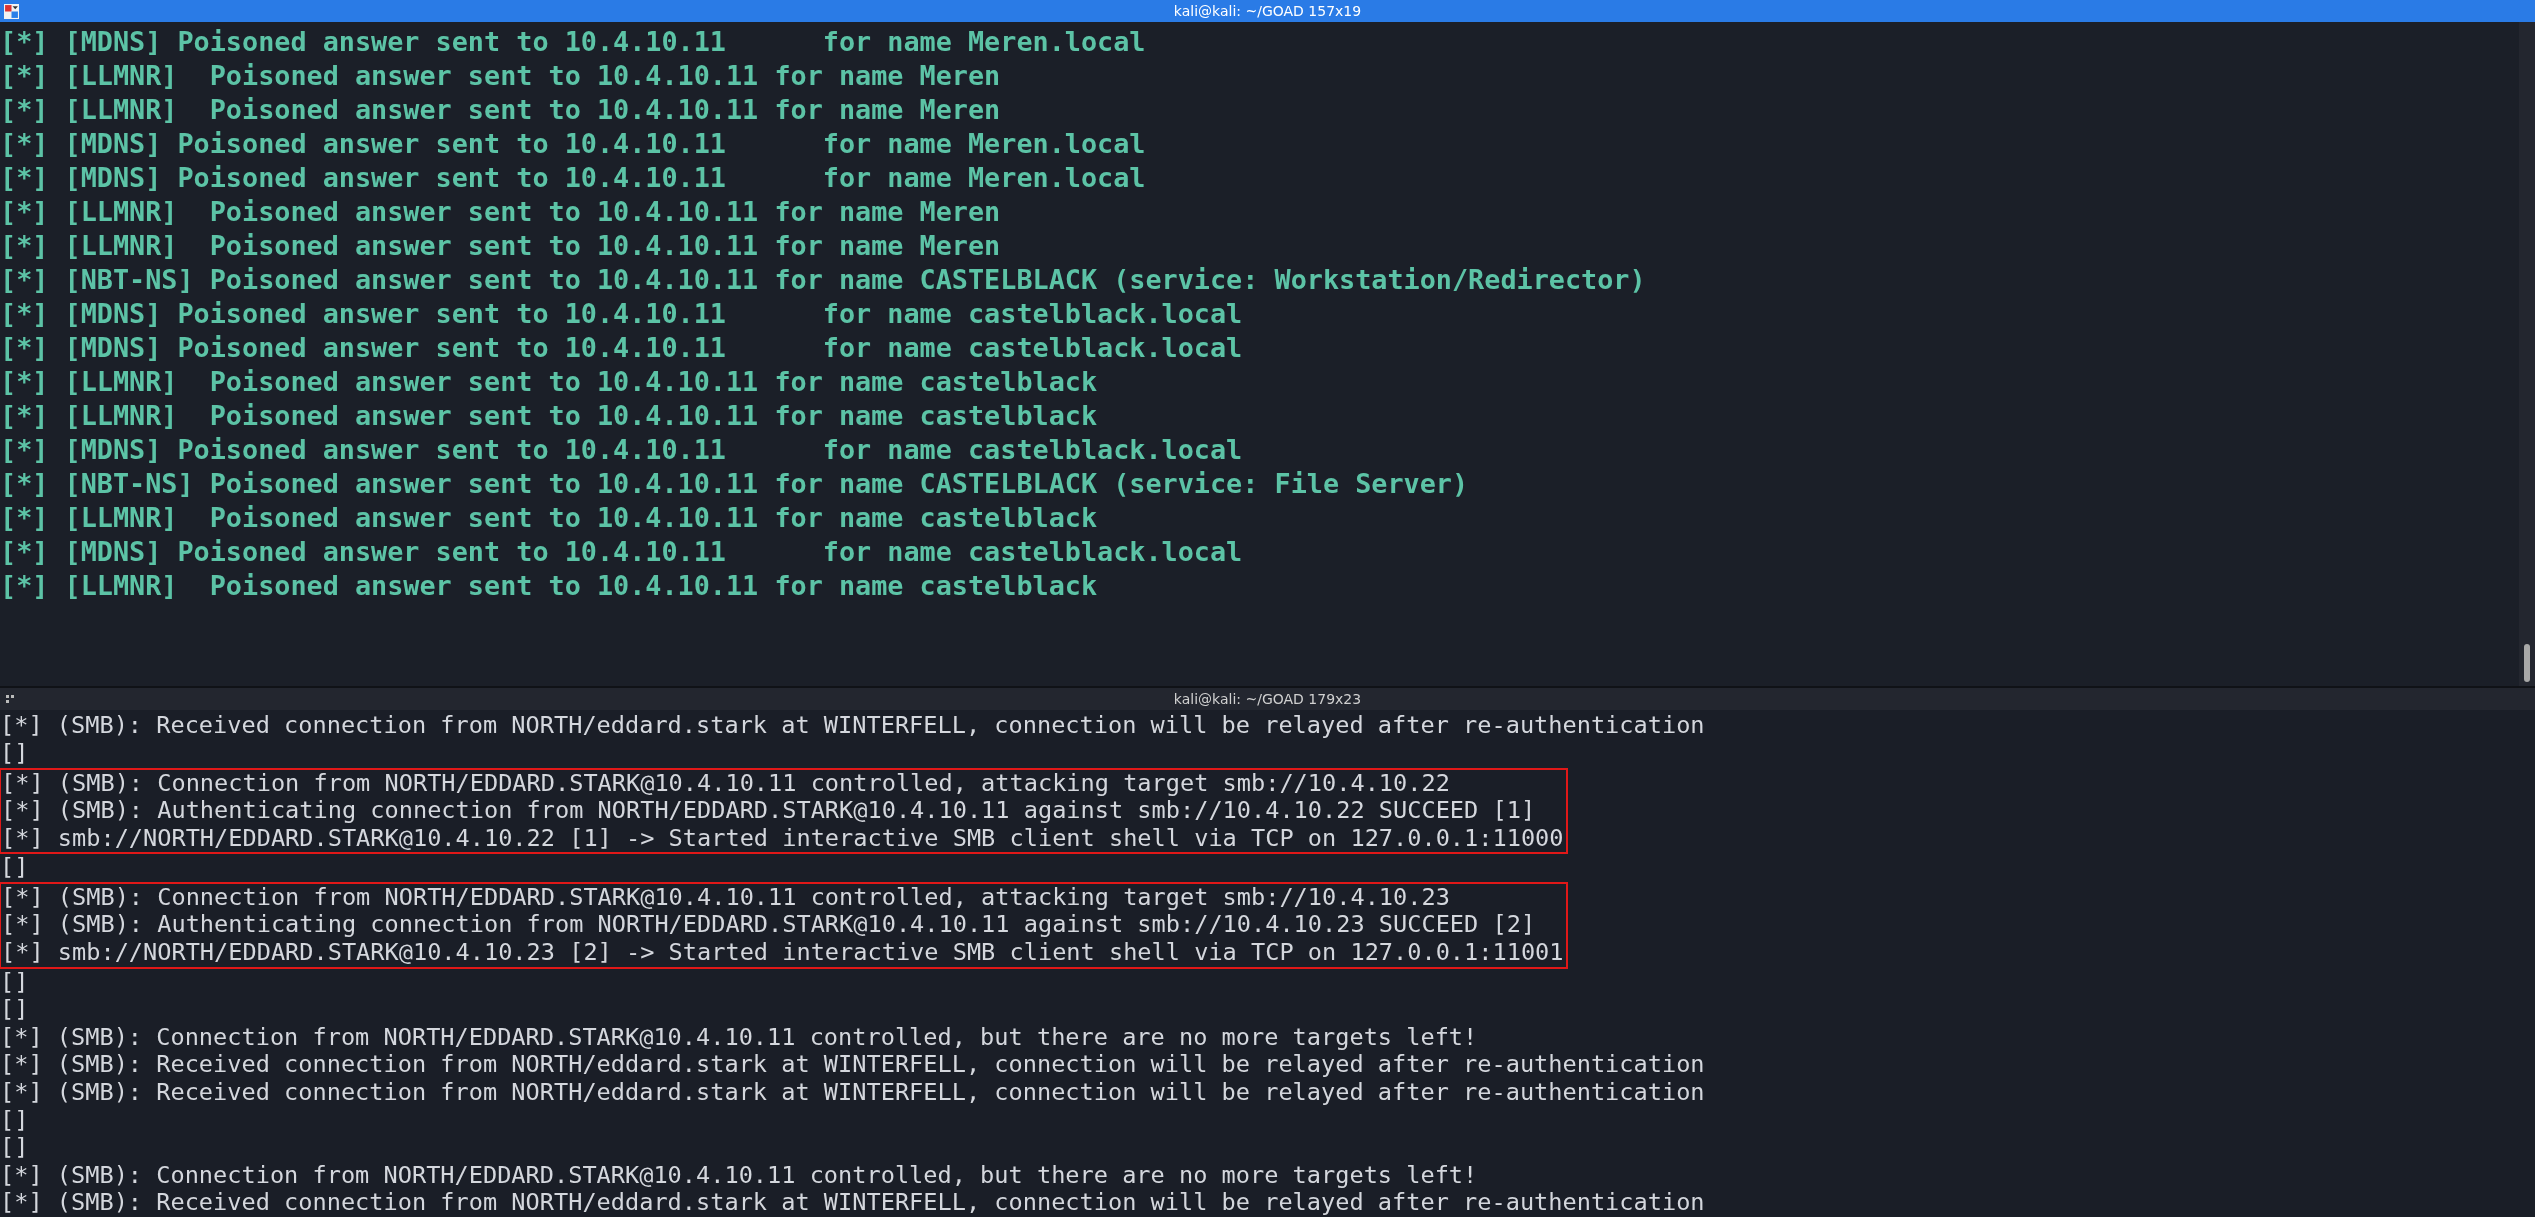 The width and height of the screenshot is (2535, 1217). What do you see at coordinates (1267, 11) in the screenshot?
I see `window-title: kali@kali: ~/GOAD 157x19` at bounding box center [1267, 11].